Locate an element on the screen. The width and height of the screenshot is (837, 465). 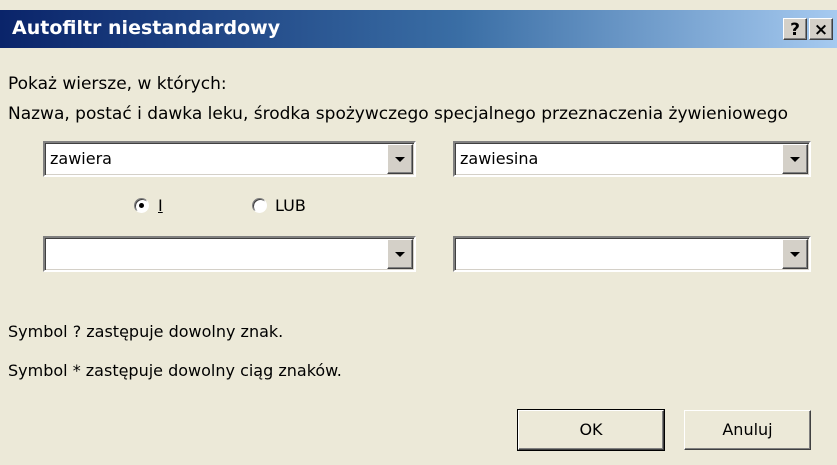
hint-any-string: Symbol * zastępuje dowolny ciąg znaków. is located at coordinates (175, 370).